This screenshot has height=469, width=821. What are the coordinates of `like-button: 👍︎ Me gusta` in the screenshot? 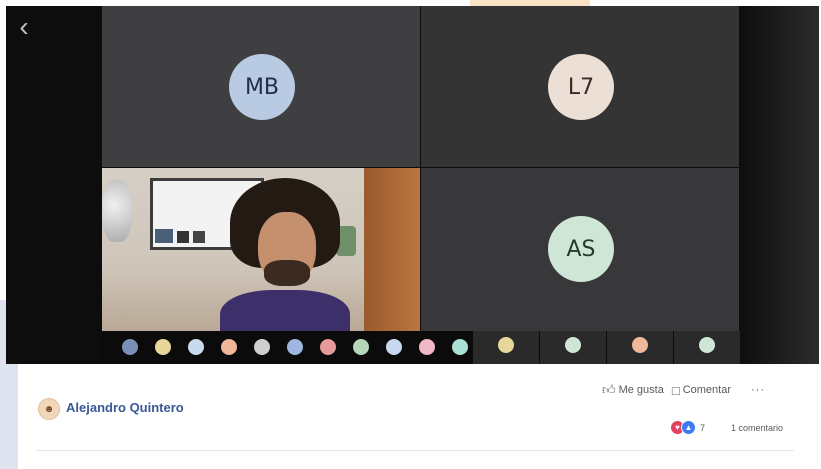 It's located at (633, 390).